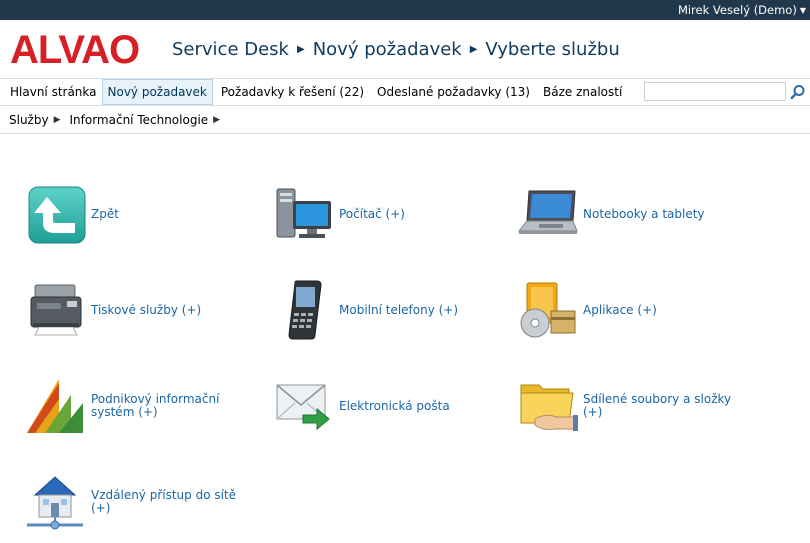  What do you see at coordinates (55, 406) in the screenshot?
I see `erp-chart-icon` at bounding box center [55, 406].